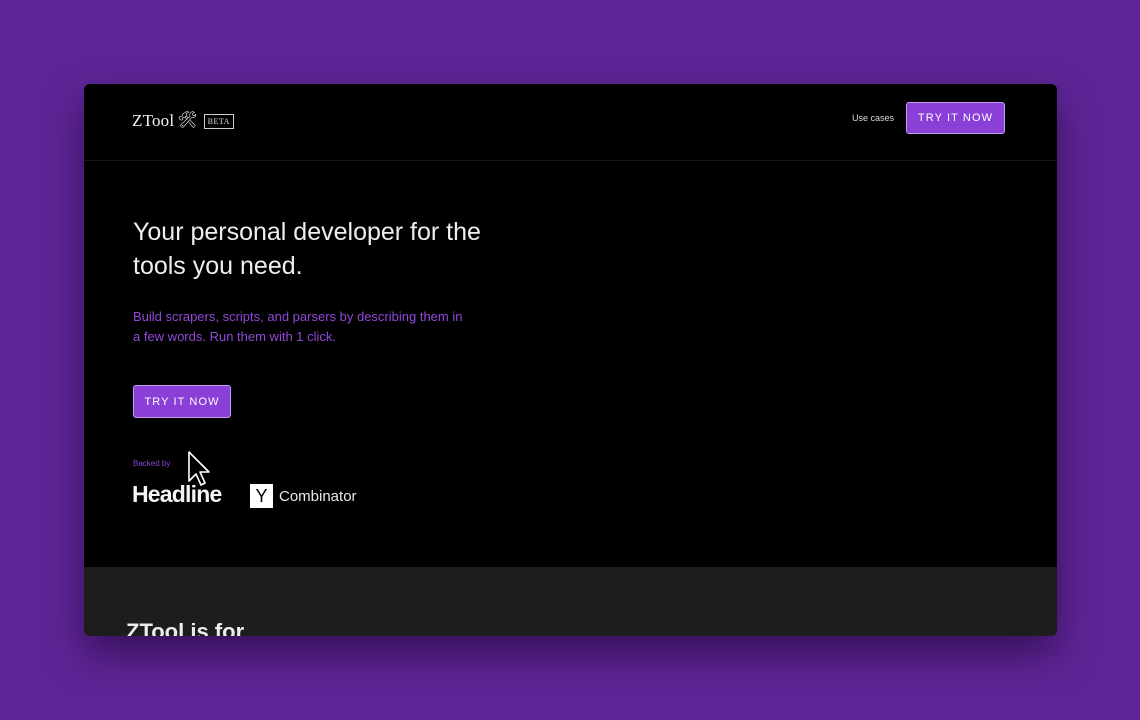 This screenshot has width=1140, height=720. What do you see at coordinates (187, 120) in the screenshot?
I see `tools-icon: 🛠` at bounding box center [187, 120].